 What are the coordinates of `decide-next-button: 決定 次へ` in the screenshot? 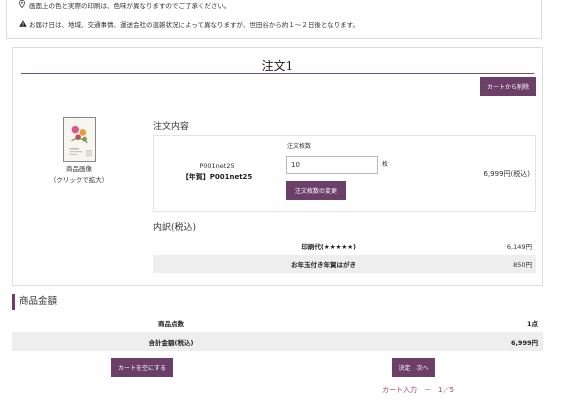 It's located at (413, 367).